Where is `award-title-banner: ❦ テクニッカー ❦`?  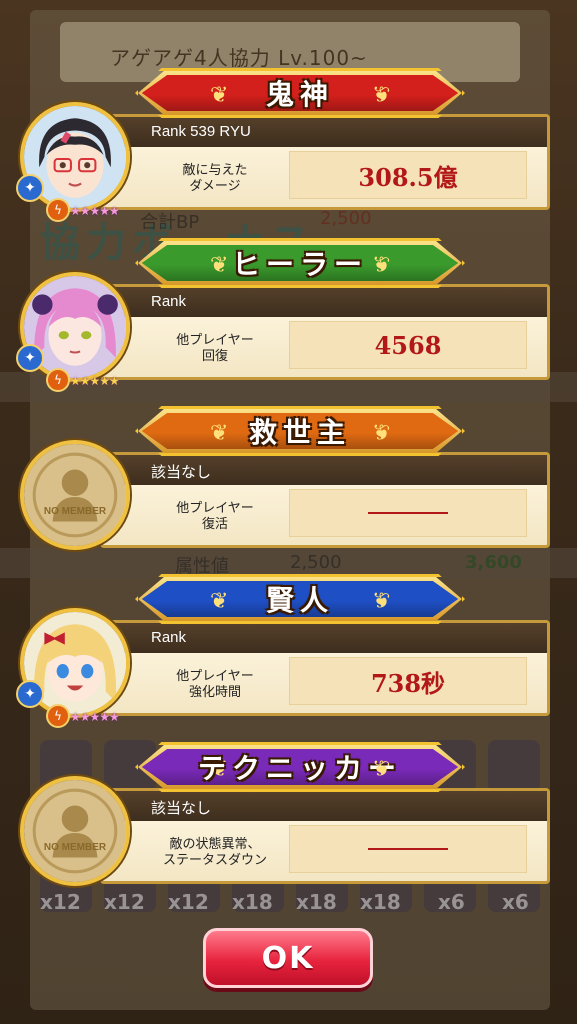
award-title-banner: ❦ テクニッカー ❦ is located at coordinates (300, 767).